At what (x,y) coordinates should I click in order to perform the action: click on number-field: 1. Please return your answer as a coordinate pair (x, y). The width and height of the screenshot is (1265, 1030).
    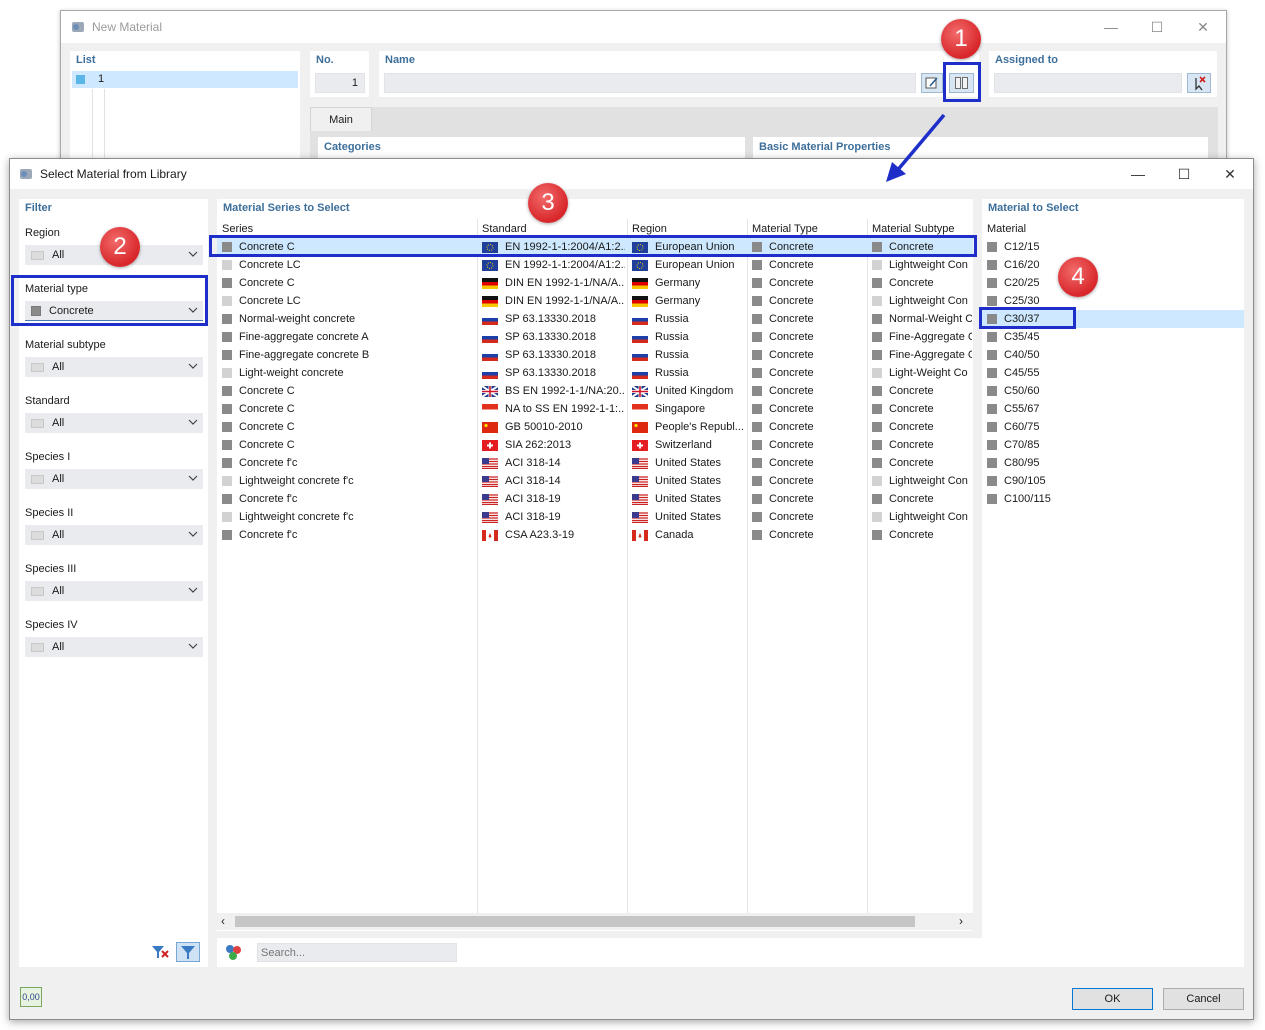
    Looking at the image, I should click on (340, 83).